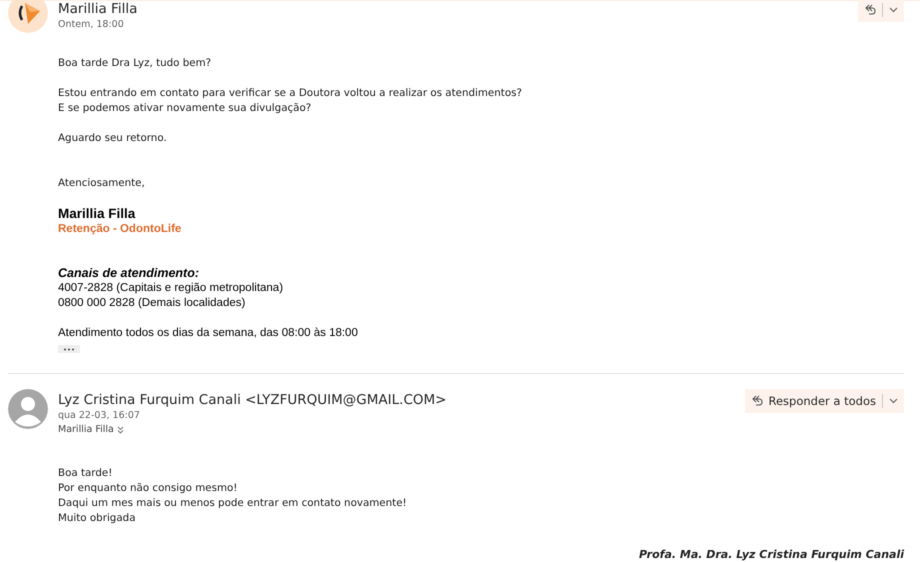 The image size is (920, 562). I want to click on body-text-line: Boa tarde!, so click(86, 473).